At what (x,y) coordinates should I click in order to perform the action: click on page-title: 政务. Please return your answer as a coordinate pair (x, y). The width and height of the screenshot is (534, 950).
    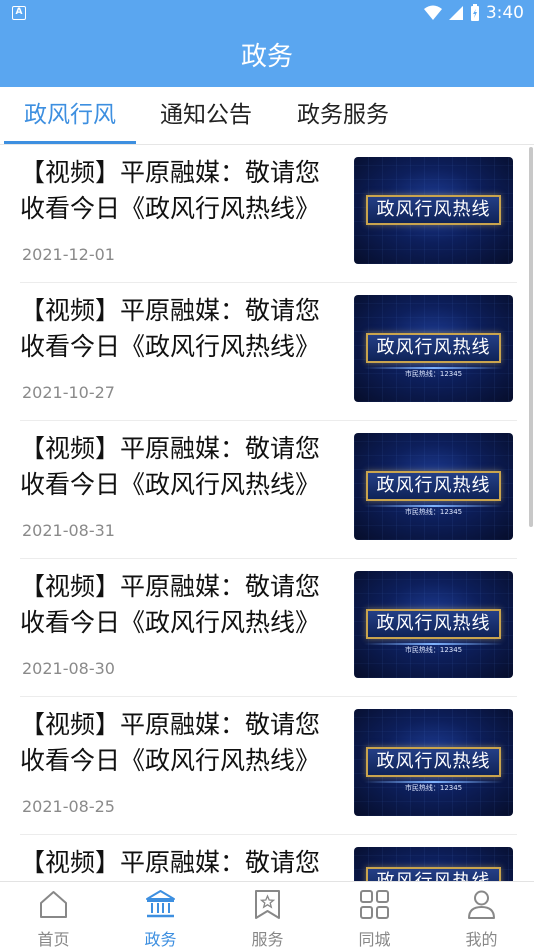
    Looking at the image, I should click on (267, 57).